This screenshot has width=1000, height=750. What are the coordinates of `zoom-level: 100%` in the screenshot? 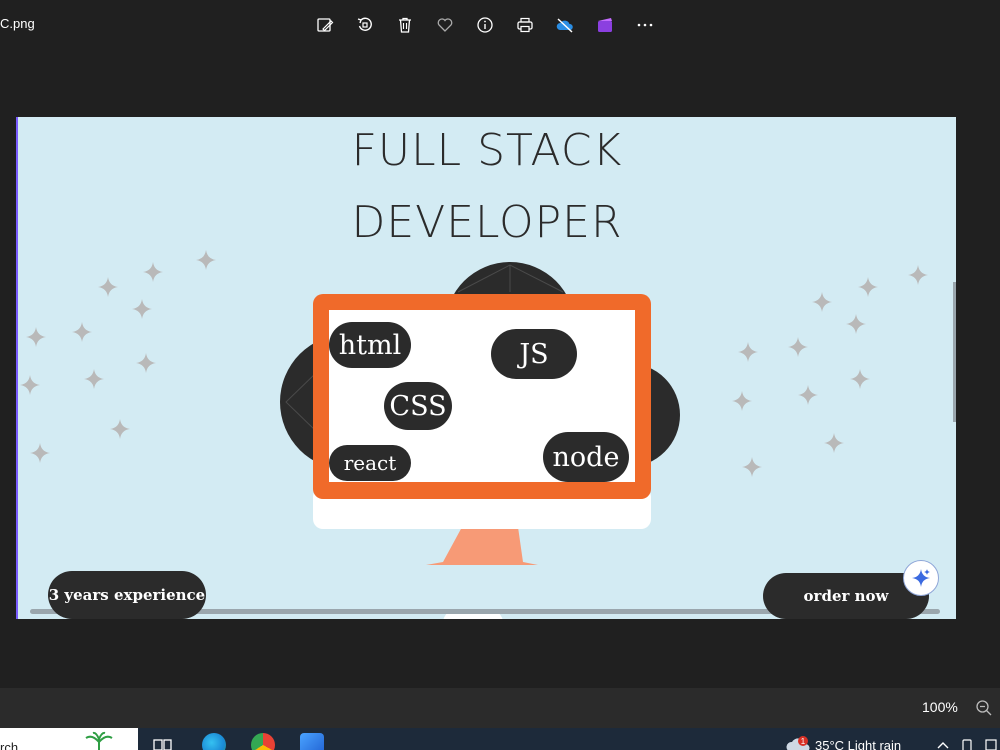 It's located at (940, 707).